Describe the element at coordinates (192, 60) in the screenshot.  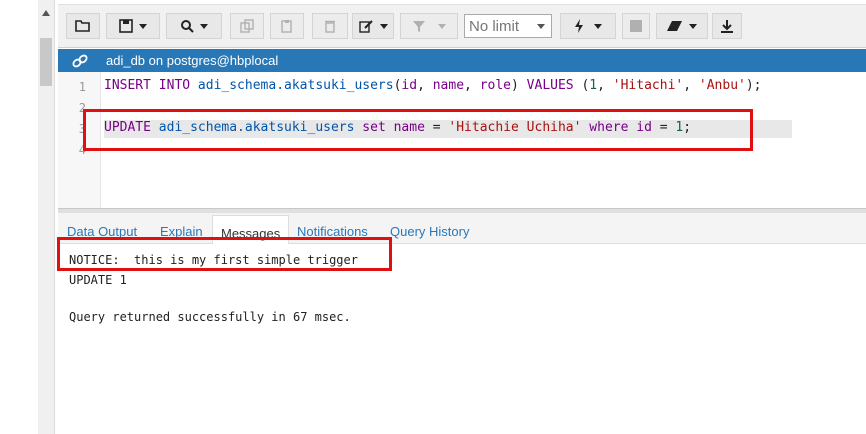
I see `connection-label: adi_db on postgres@hbplocal` at that location.